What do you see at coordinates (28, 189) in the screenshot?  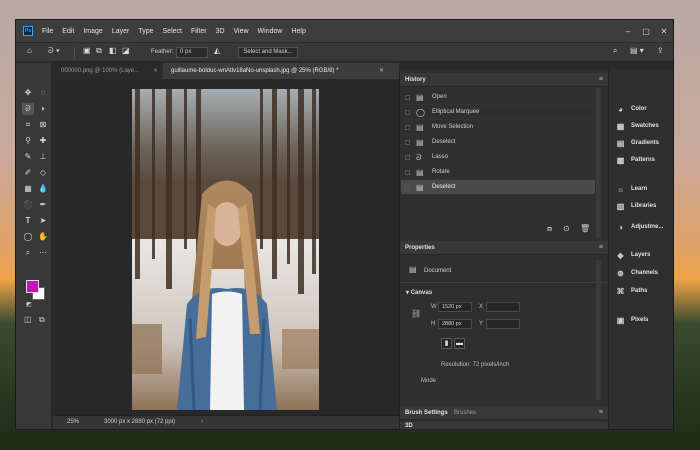 I see `gradient-tool-icon: ▦` at bounding box center [28, 189].